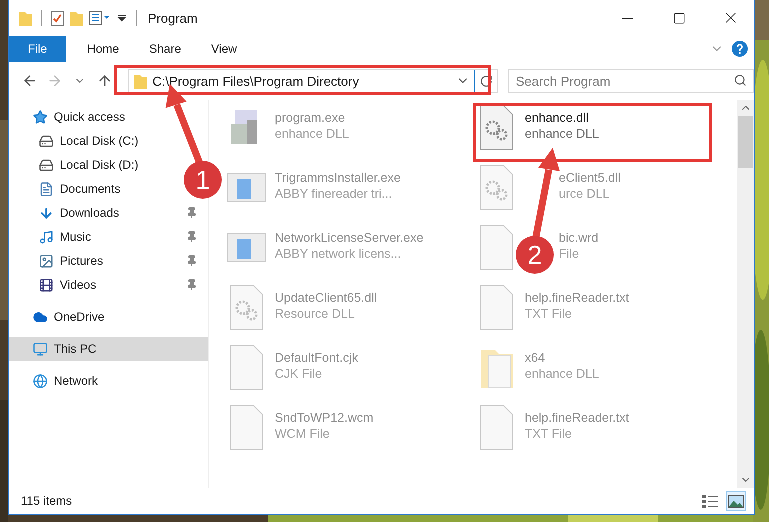  I want to click on search-field: Search Program, so click(631, 81).